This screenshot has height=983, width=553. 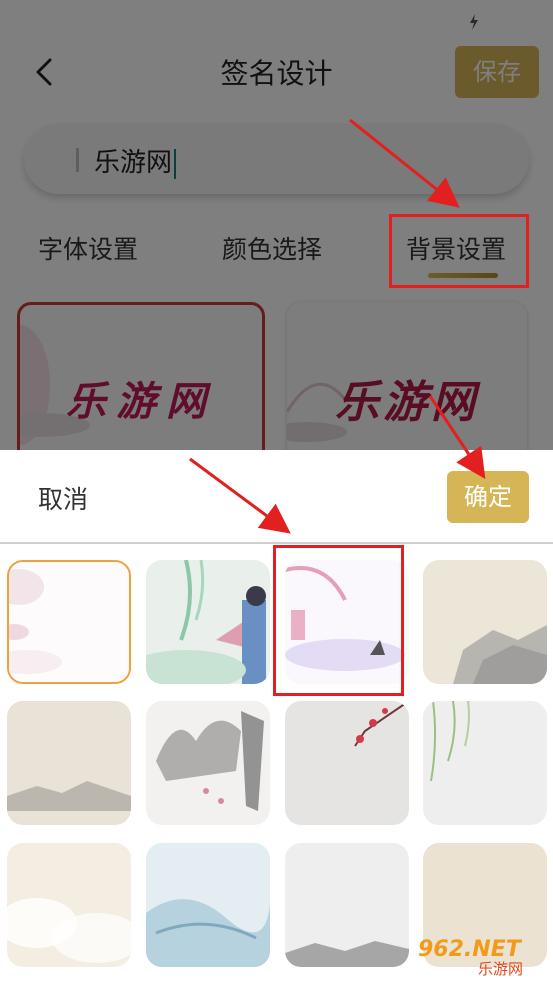 What do you see at coordinates (272, 248) in the screenshot?
I see `tab-color-select: 颜色选择` at bounding box center [272, 248].